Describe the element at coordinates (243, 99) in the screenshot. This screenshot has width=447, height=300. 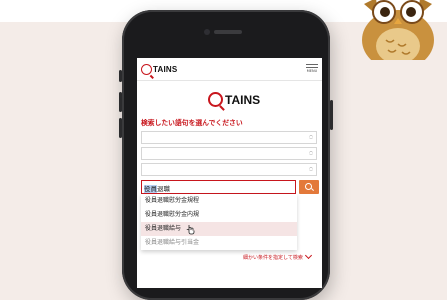
I see `main-logo-text: TAINS` at that location.